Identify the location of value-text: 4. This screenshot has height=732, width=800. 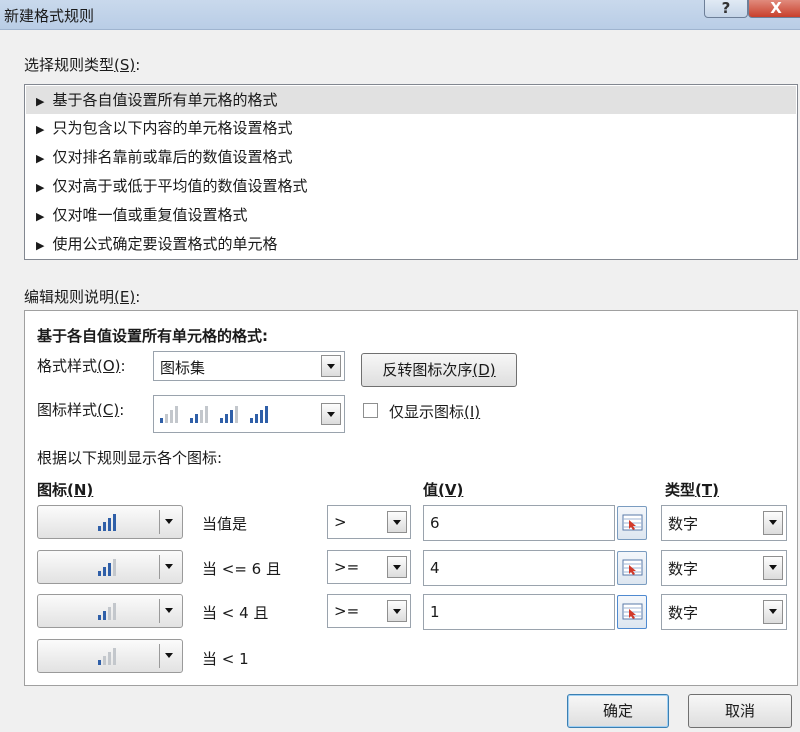
(435, 568).